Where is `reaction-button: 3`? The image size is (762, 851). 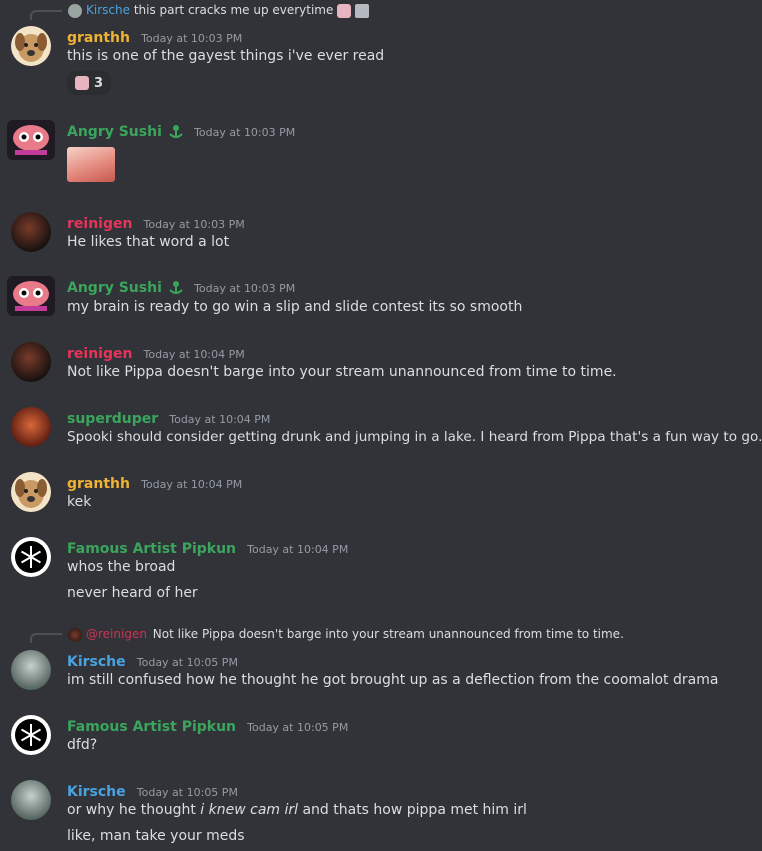
reaction-button: 3 is located at coordinates (89, 83).